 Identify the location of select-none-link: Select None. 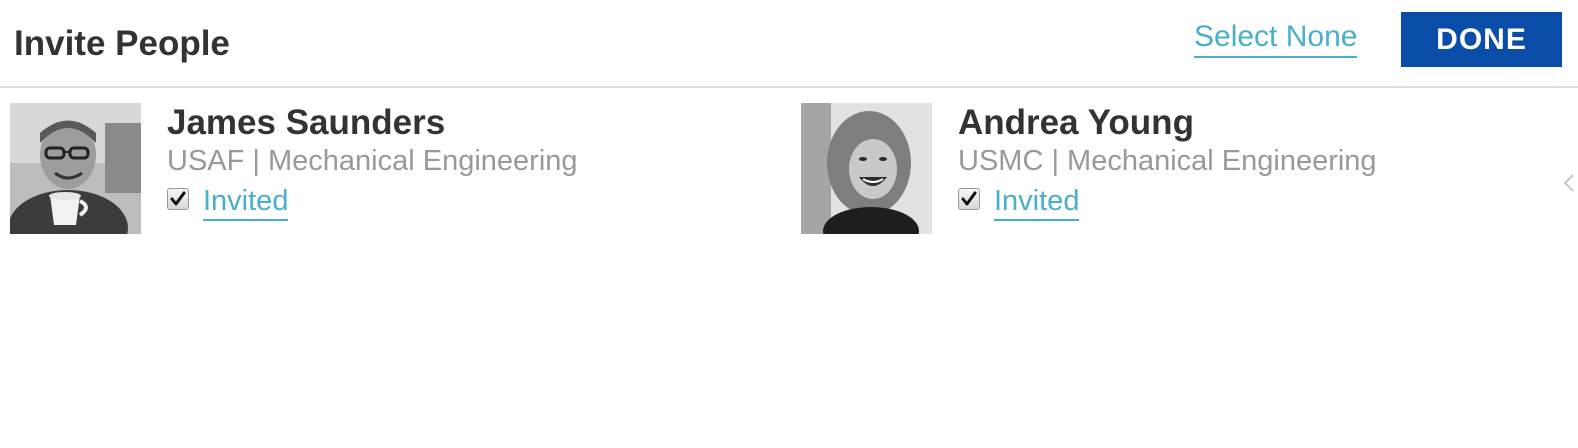
(1276, 38).